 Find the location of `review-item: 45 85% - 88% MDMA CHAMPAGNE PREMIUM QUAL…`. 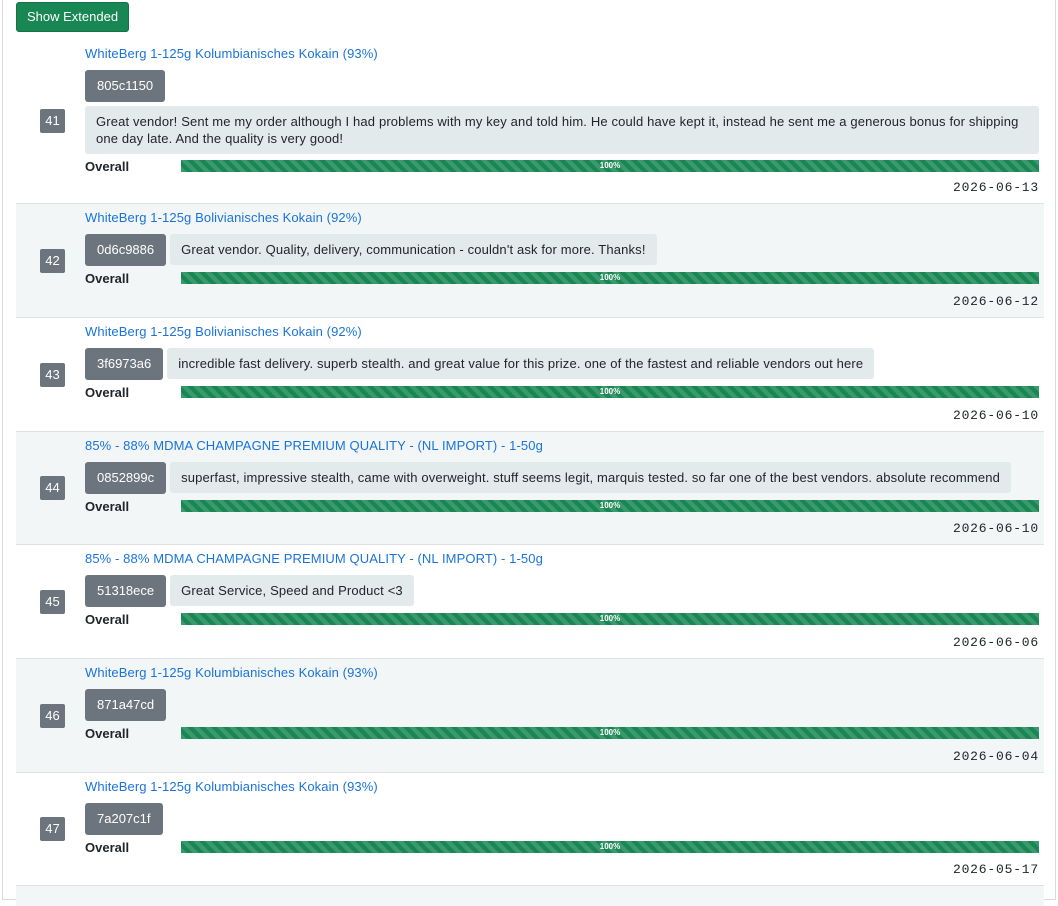

review-item: 45 85% - 88% MDMA CHAMPAGNE PREMIUM QUAL… is located at coordinates (530, 602).